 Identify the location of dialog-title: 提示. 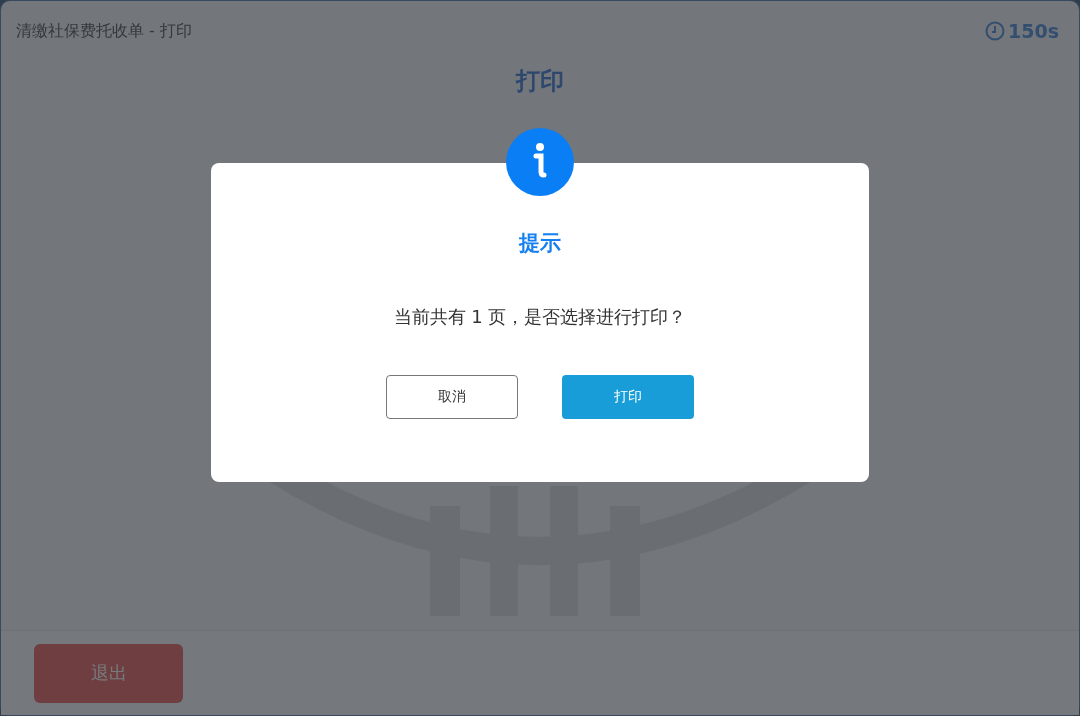
(540, 243).